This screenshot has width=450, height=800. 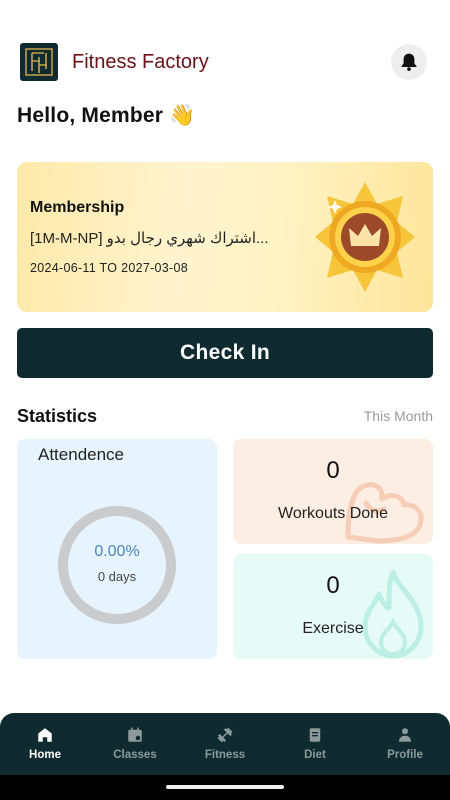 I want to click on check-in-button: Check In, so click(x=225, y=353).